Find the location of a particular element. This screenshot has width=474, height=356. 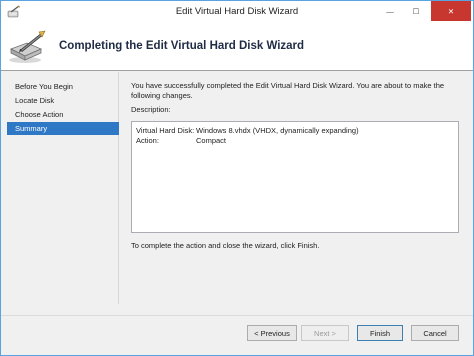

description-label: Description: is located at coordinates (151, 109).